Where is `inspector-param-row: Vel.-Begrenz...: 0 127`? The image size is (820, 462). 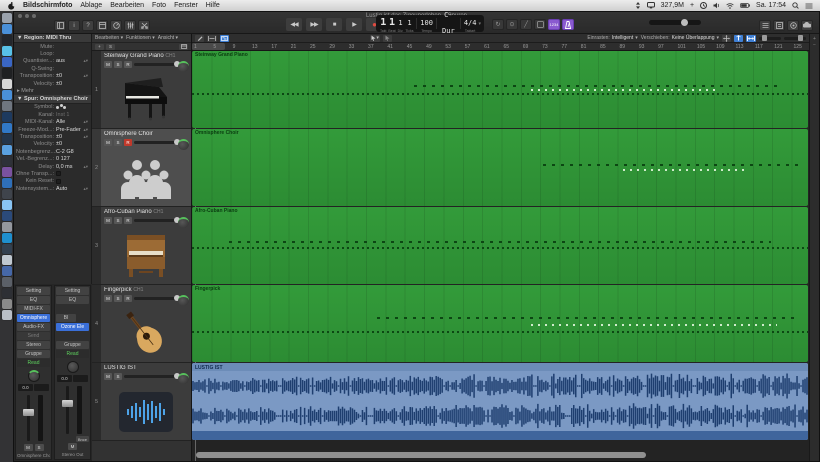 inspector-param-row: Vel.-Begrenz...: 0 127 is located at coordinates (52, 158).